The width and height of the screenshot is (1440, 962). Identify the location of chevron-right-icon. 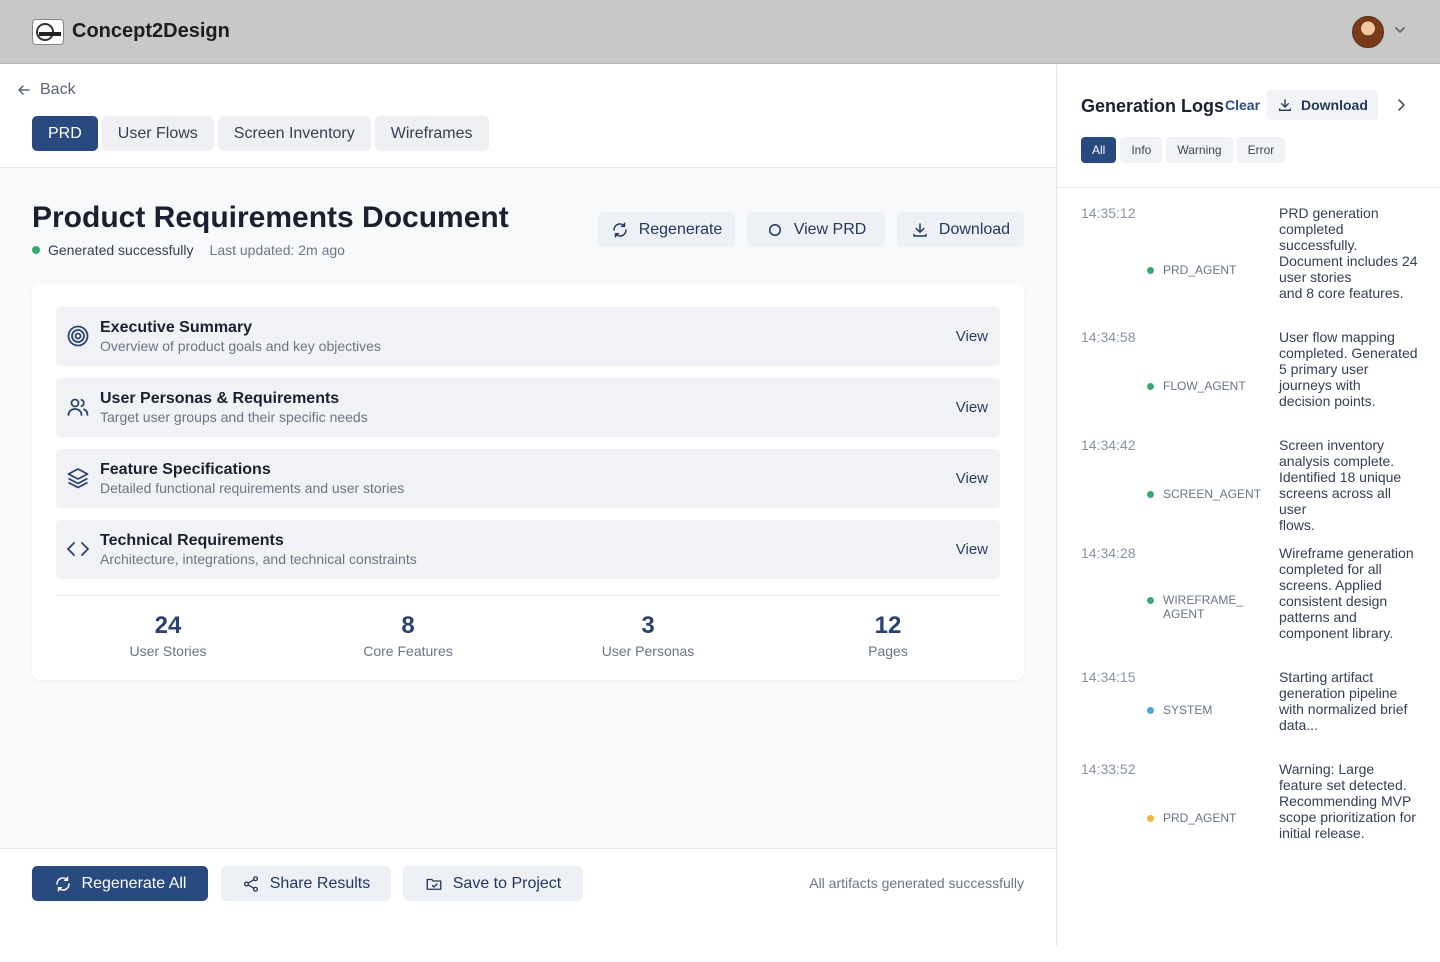
(1401, 105).